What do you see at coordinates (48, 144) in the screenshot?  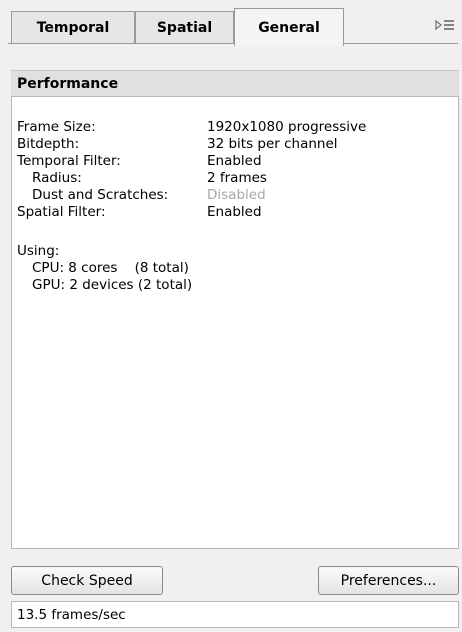 I see `info-label: Bitdepth:` at bounding box center [48, 144].